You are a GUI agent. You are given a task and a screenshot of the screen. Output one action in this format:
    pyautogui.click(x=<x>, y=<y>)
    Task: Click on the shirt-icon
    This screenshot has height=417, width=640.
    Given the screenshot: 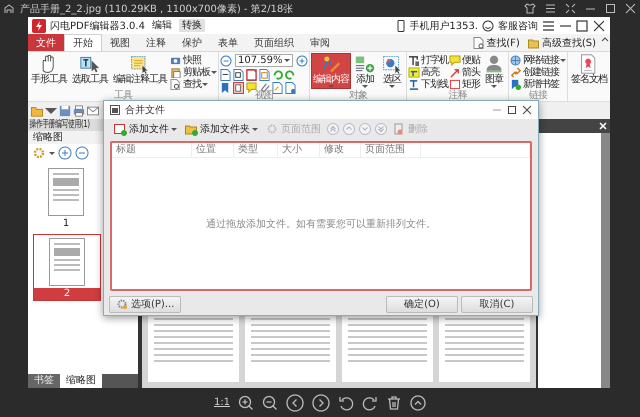 What is the action you would take?
    pyautogui.click(x=530, y=8)
    